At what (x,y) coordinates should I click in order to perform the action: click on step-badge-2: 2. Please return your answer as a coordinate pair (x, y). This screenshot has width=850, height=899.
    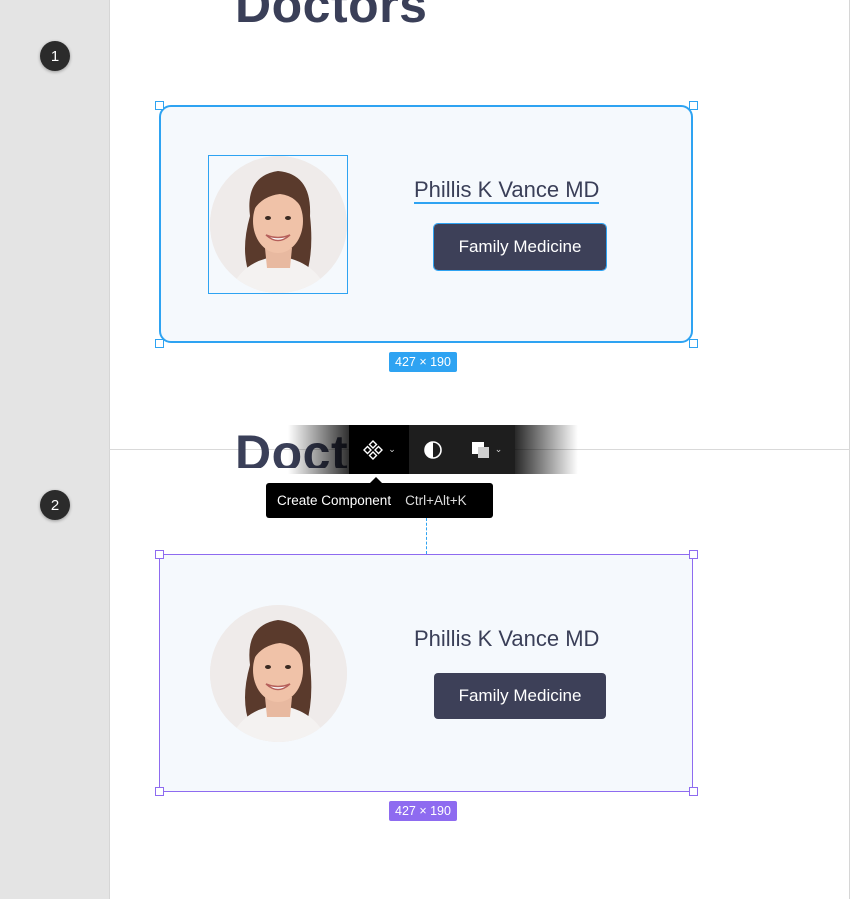
    Looking at the image, I should click on (55, 505).